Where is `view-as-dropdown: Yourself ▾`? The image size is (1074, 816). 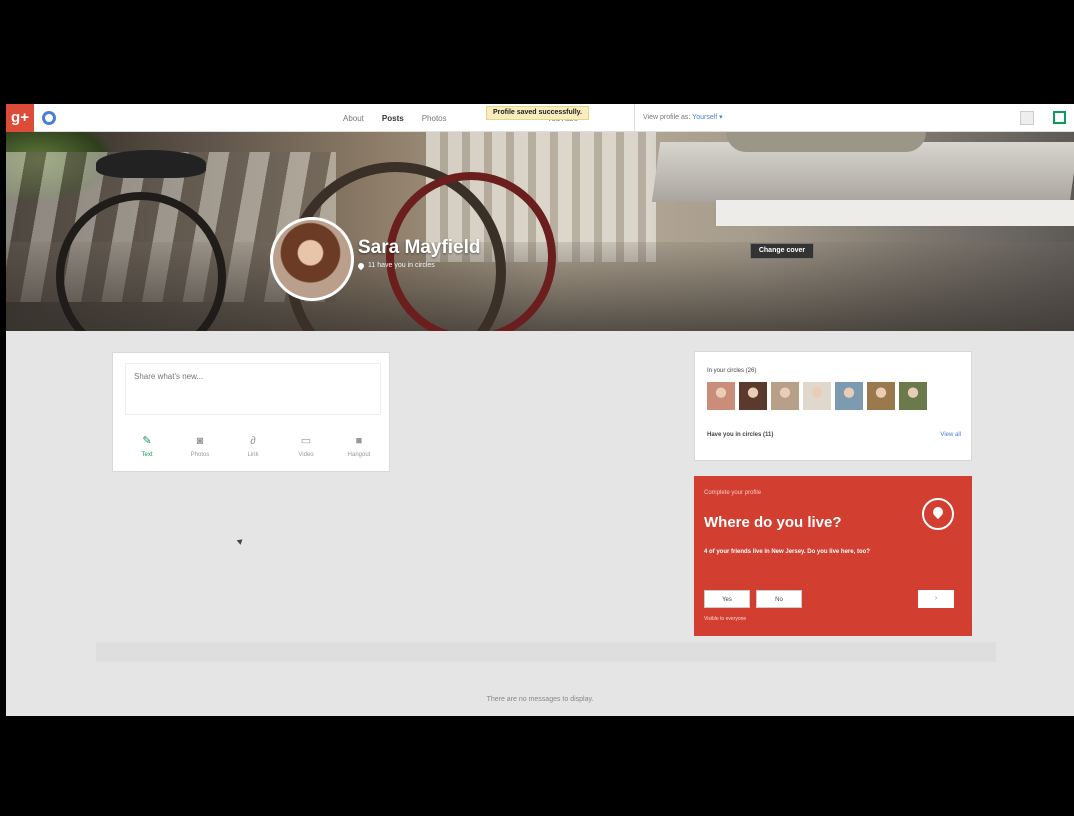
view-as-dropdown: Yourself ▾ is located at coordinates (707, 117).